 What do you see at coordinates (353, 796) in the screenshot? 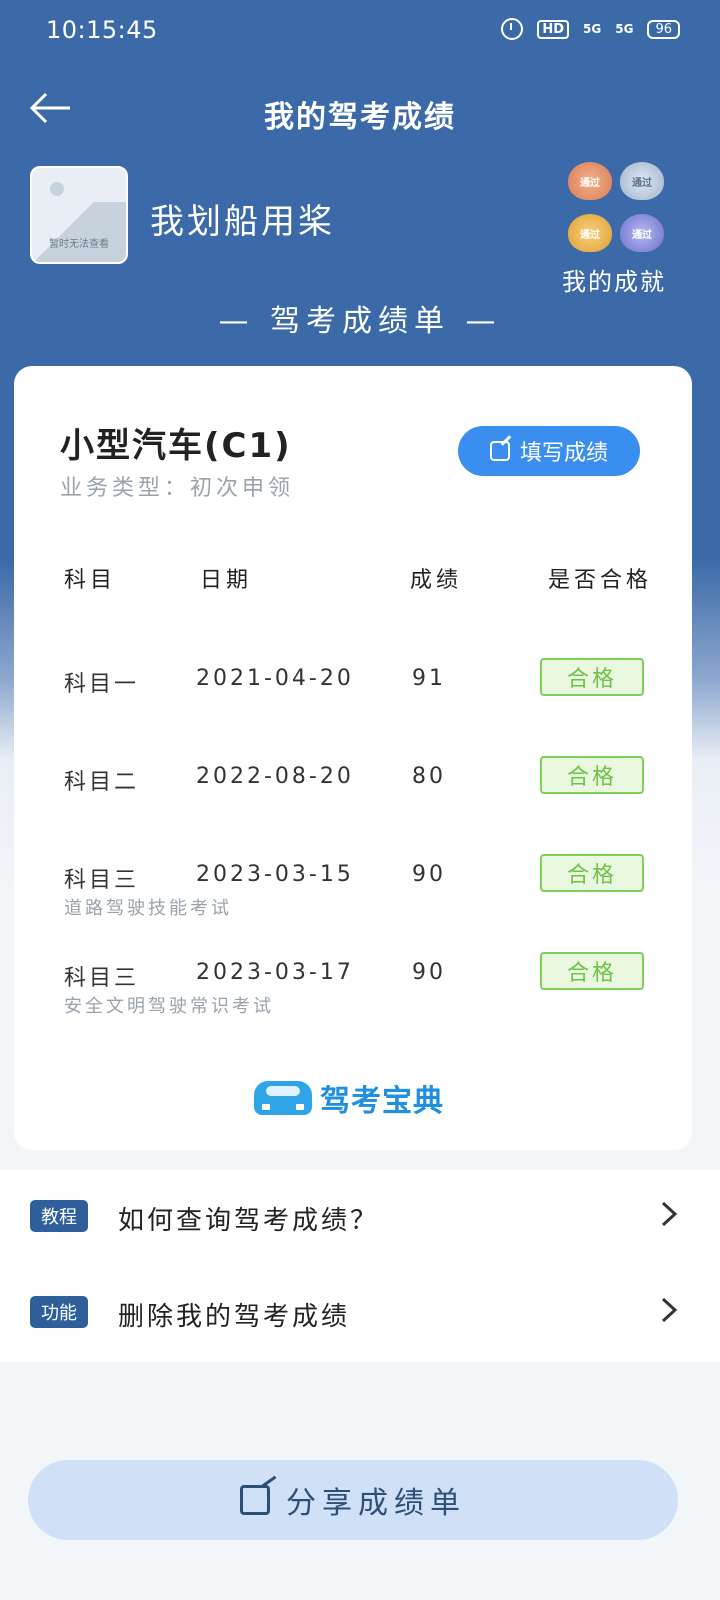
I see `table-row: 科目二 2022-08-20 80 合格` at bounding box center [353, 796].